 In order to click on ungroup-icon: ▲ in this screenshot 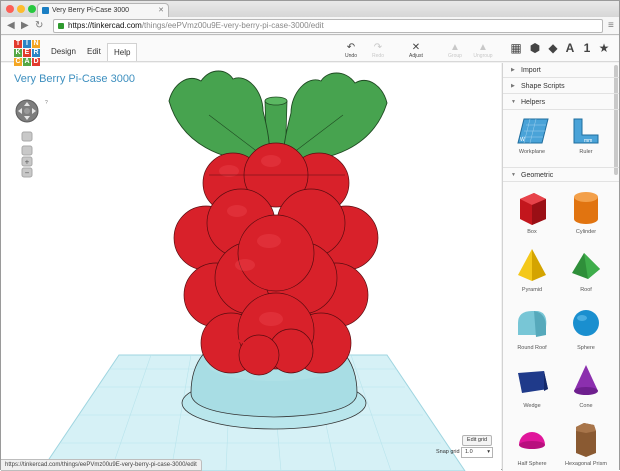, I will do `click(483, 47)`.